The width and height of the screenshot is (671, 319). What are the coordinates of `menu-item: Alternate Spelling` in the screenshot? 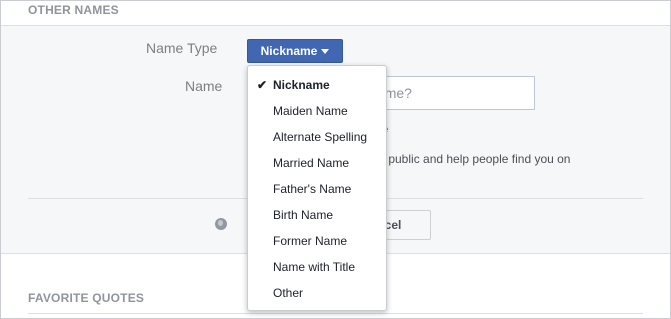 It's located at (317, 137).